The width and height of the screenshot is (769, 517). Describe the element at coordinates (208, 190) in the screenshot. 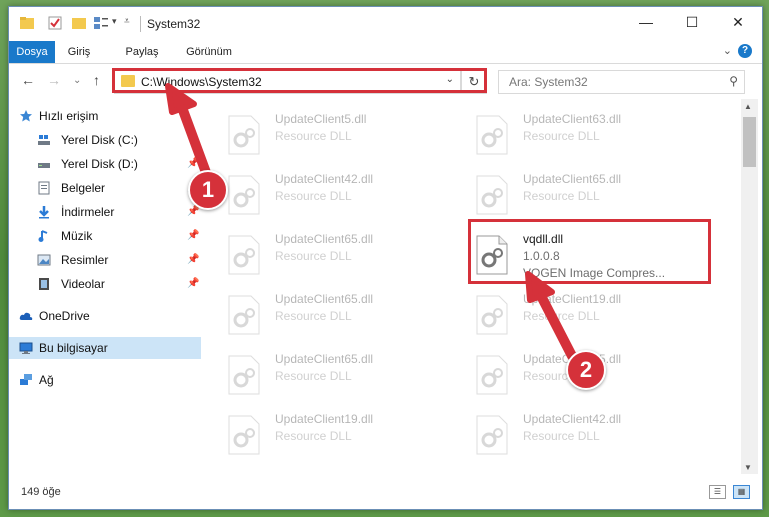

I see `step-1-badge: 1` at that location.